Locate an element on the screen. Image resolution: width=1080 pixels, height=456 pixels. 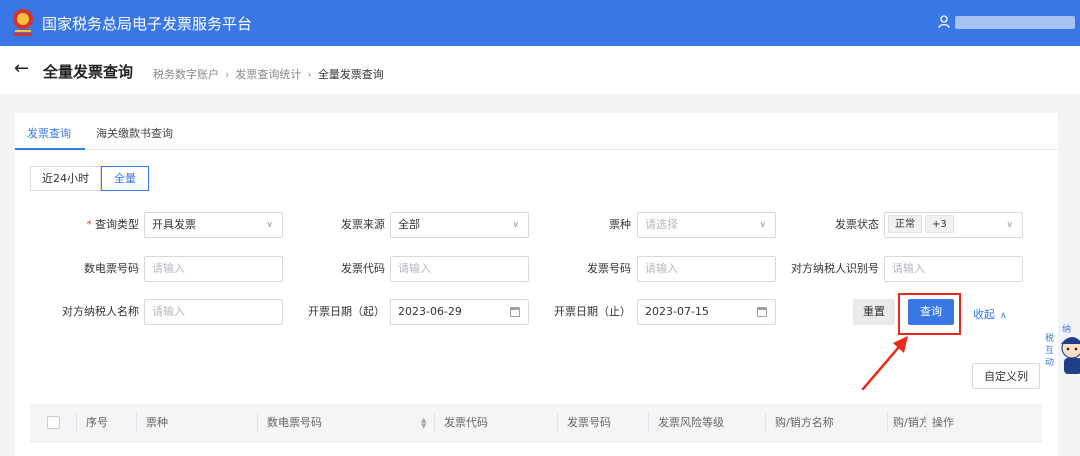
column-header: 购/销方 is located at coordinates (909, 422).